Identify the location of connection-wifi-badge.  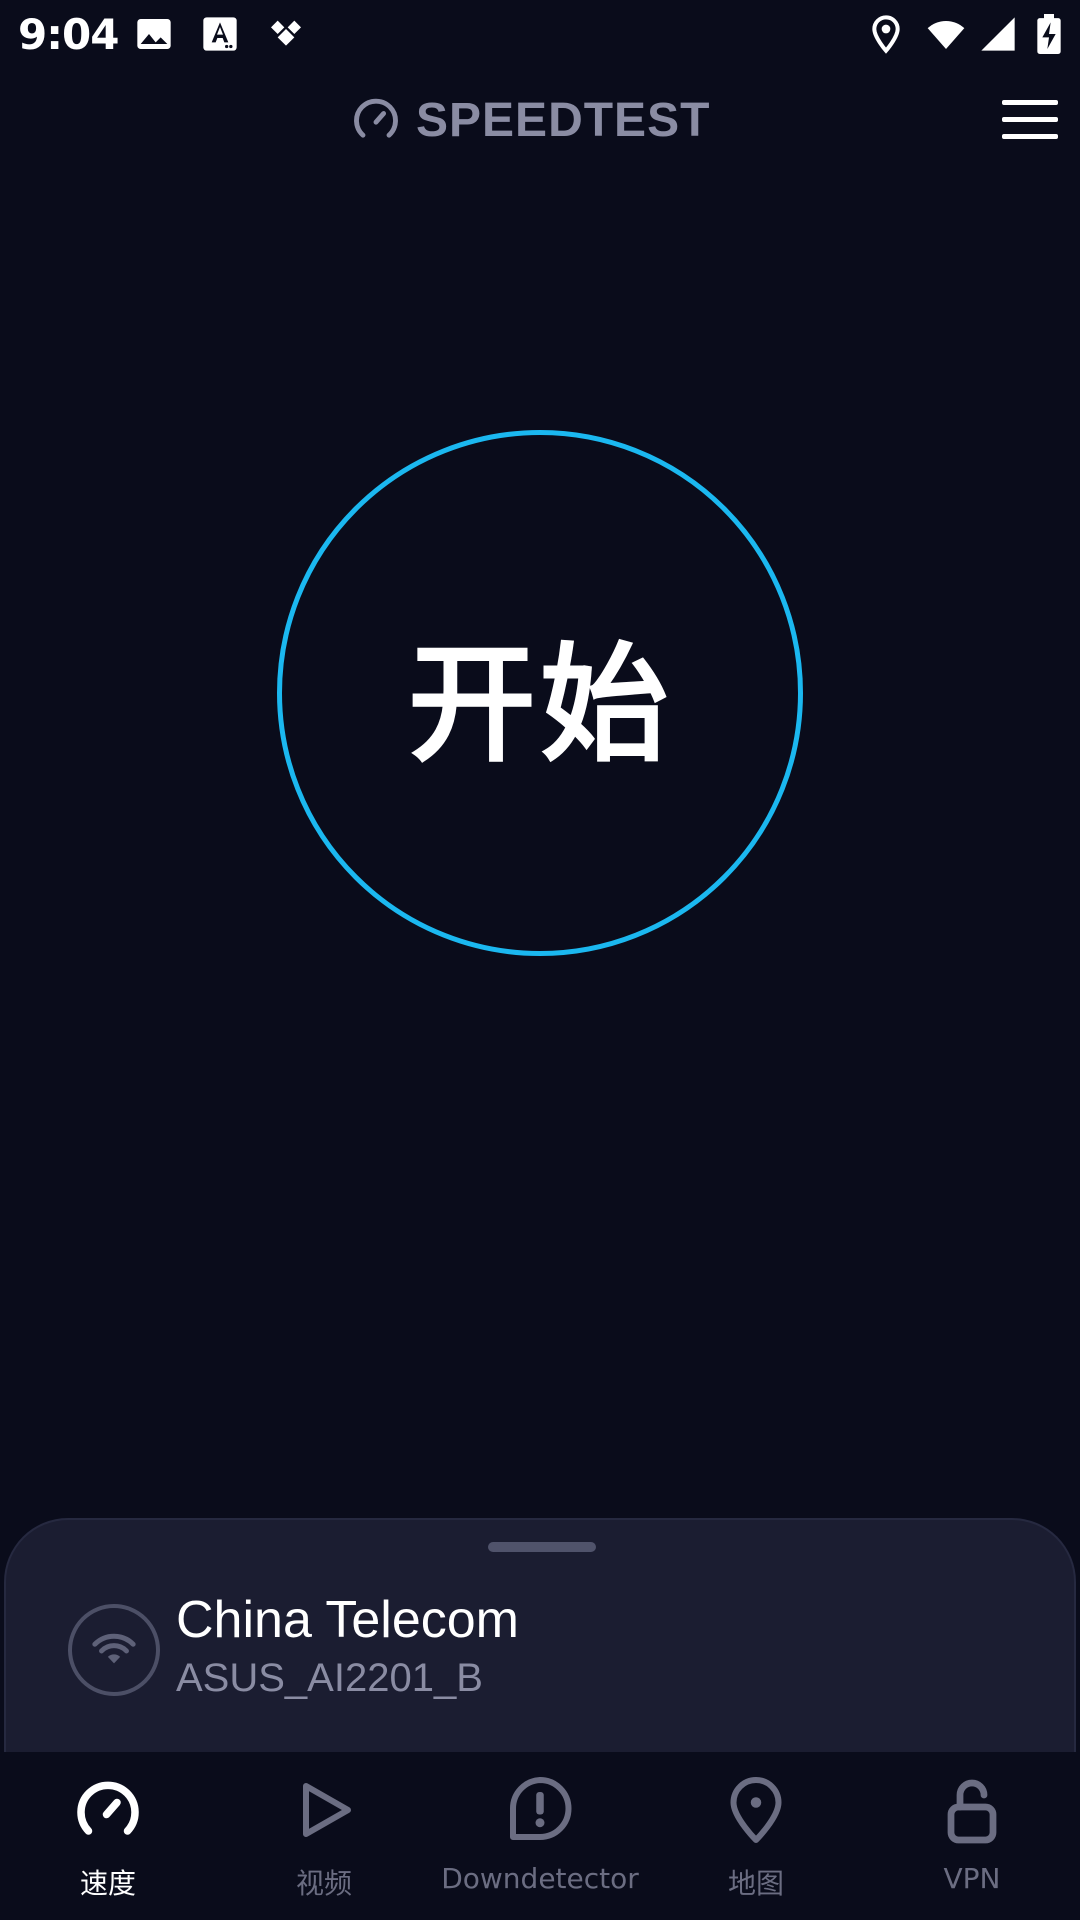
(114, 1650).